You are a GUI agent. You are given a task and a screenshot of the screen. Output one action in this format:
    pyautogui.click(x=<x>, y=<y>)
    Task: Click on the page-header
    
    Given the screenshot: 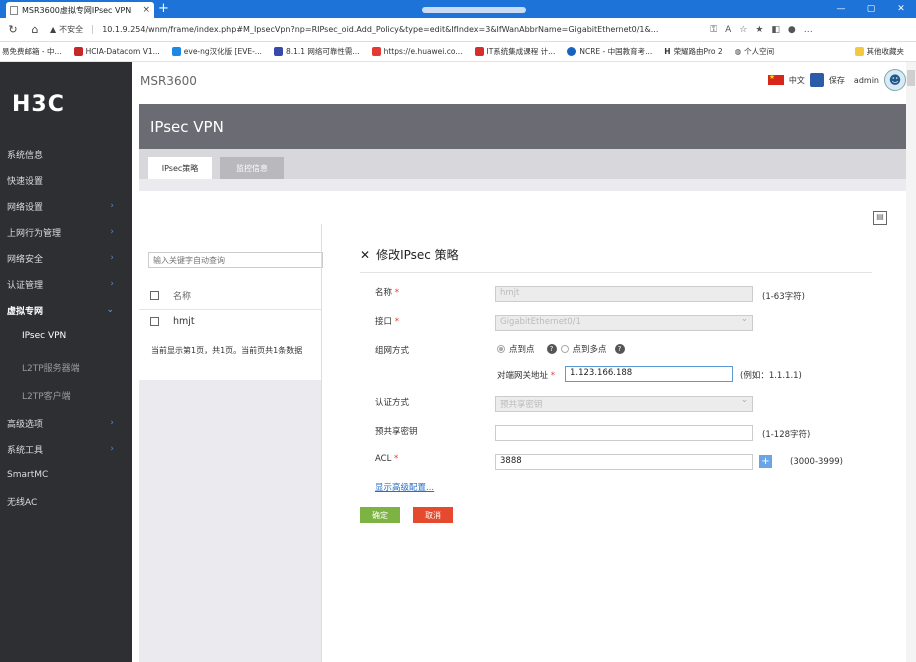 What is the action you would take?
    pyautogui.click(x=522, y=126)
    